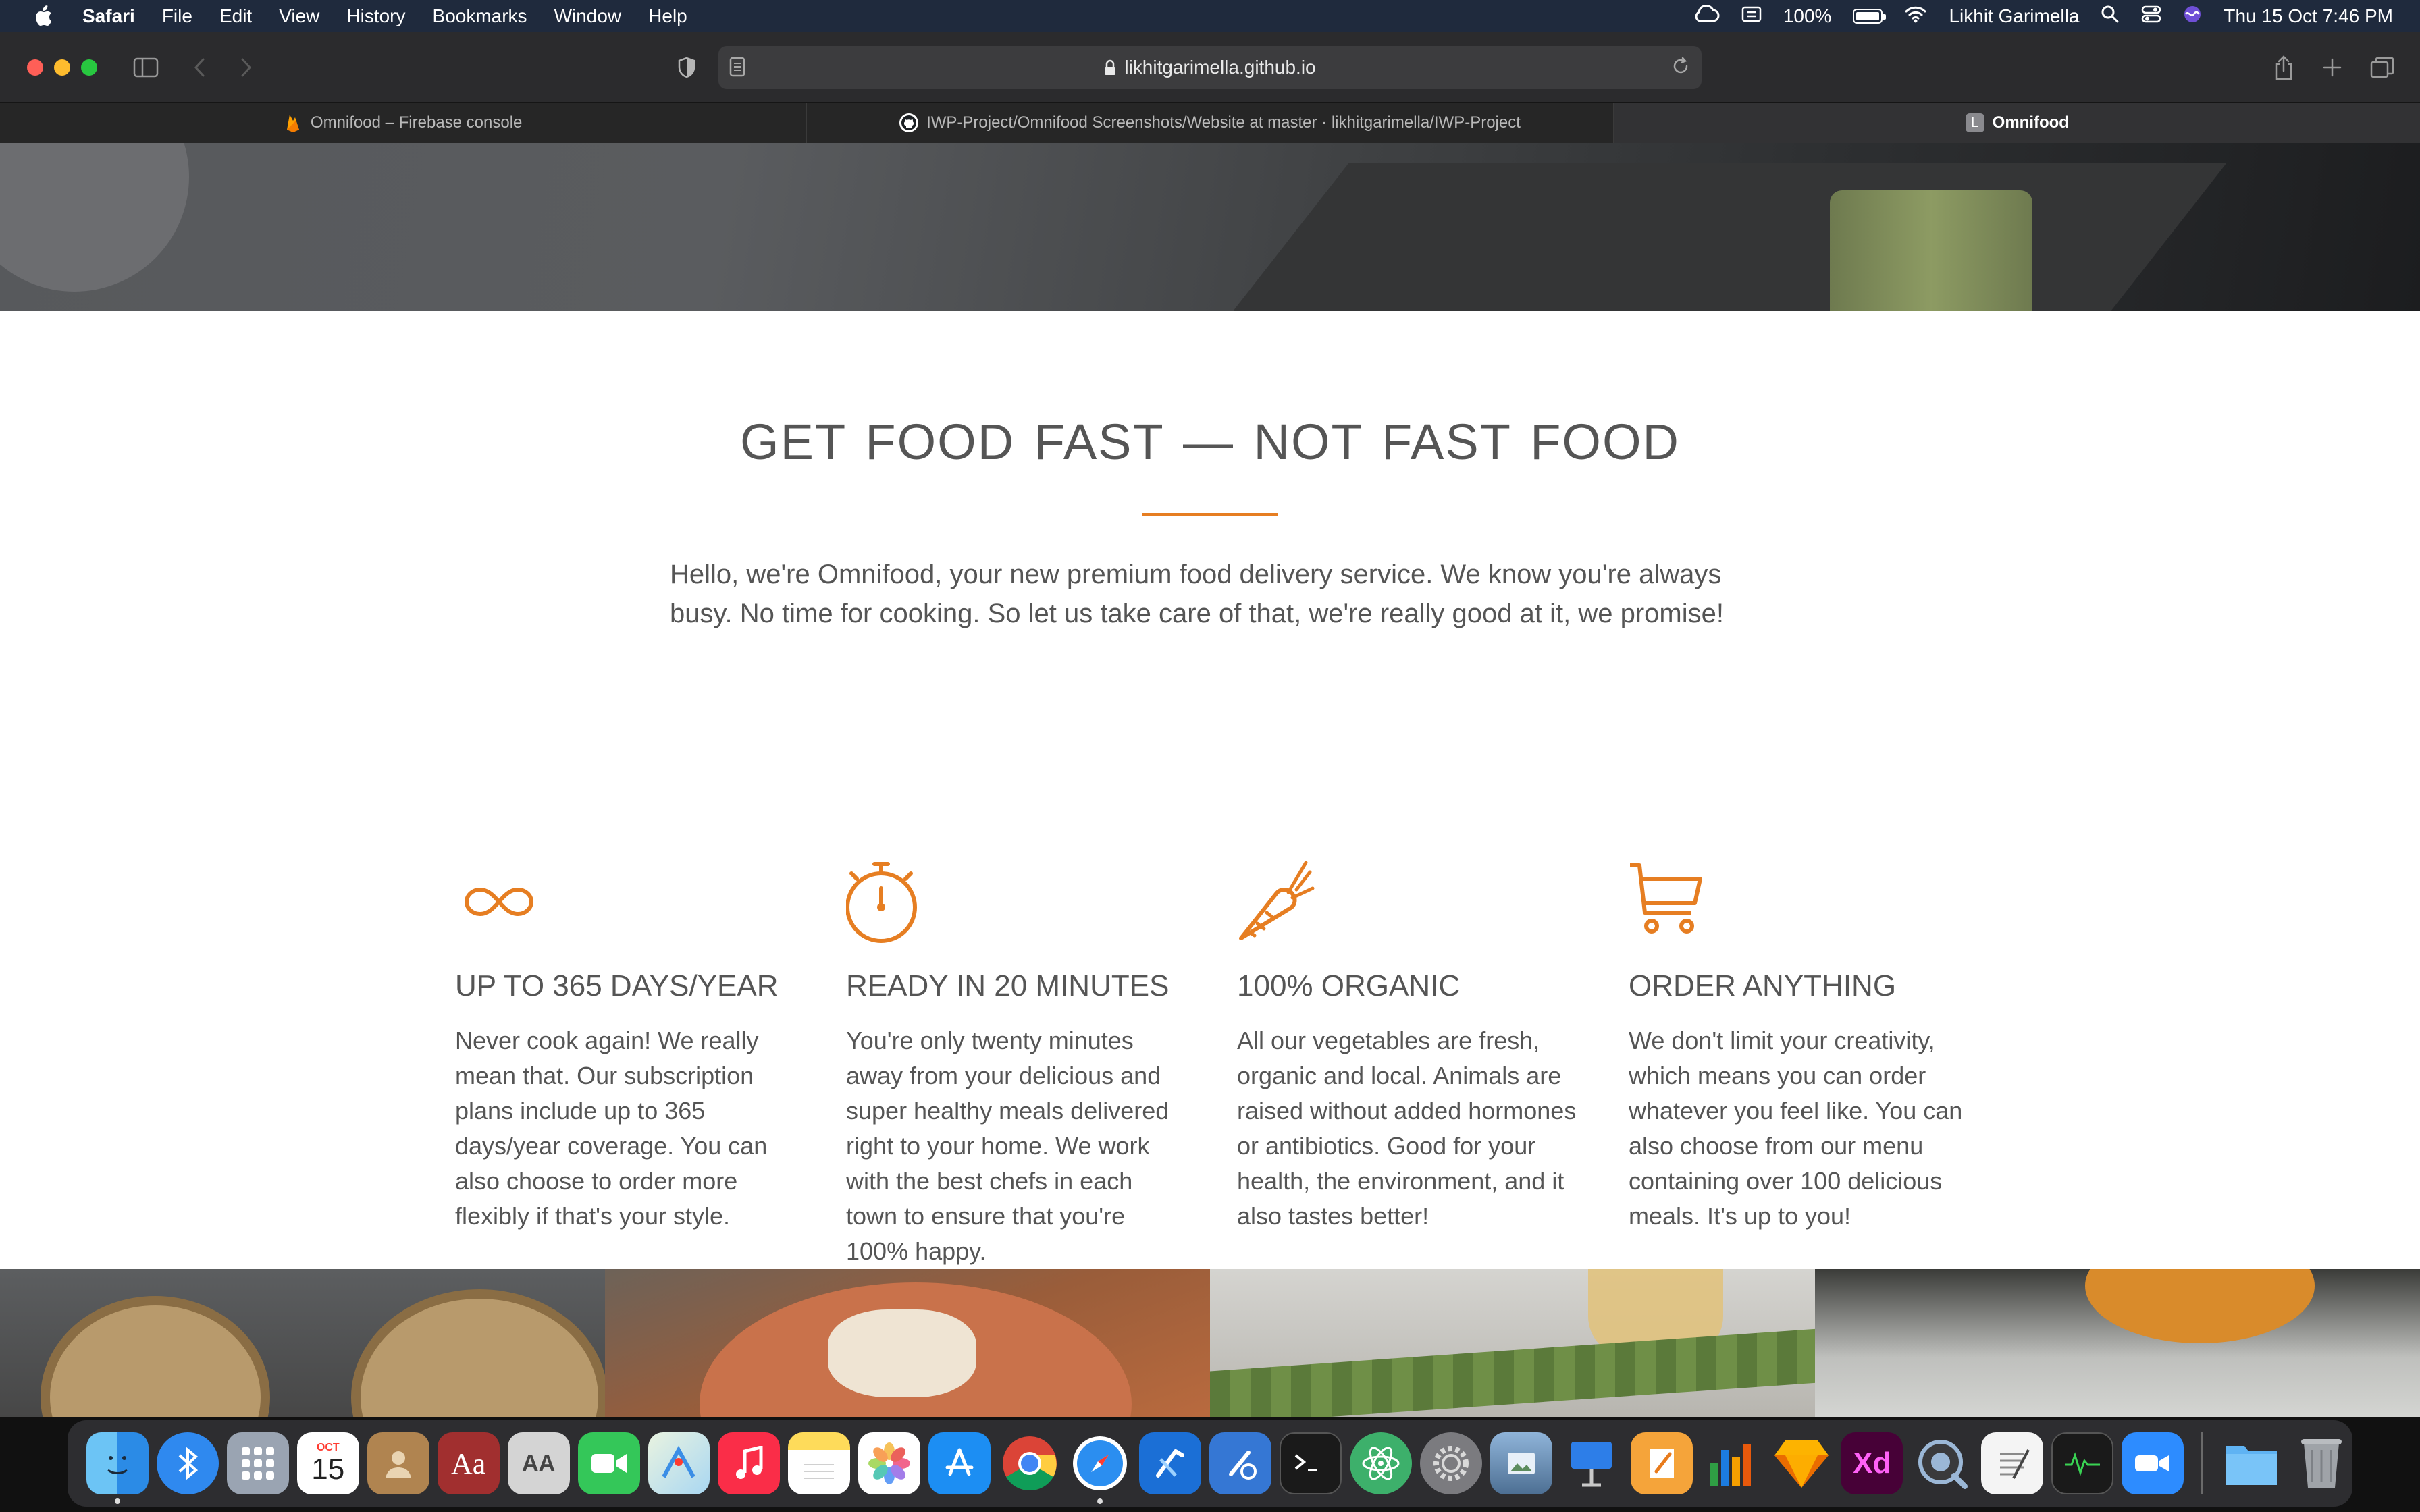 This screenshot has height=1512, width=2420. I want to click on asparagus-photo, so click(1512, 1343).